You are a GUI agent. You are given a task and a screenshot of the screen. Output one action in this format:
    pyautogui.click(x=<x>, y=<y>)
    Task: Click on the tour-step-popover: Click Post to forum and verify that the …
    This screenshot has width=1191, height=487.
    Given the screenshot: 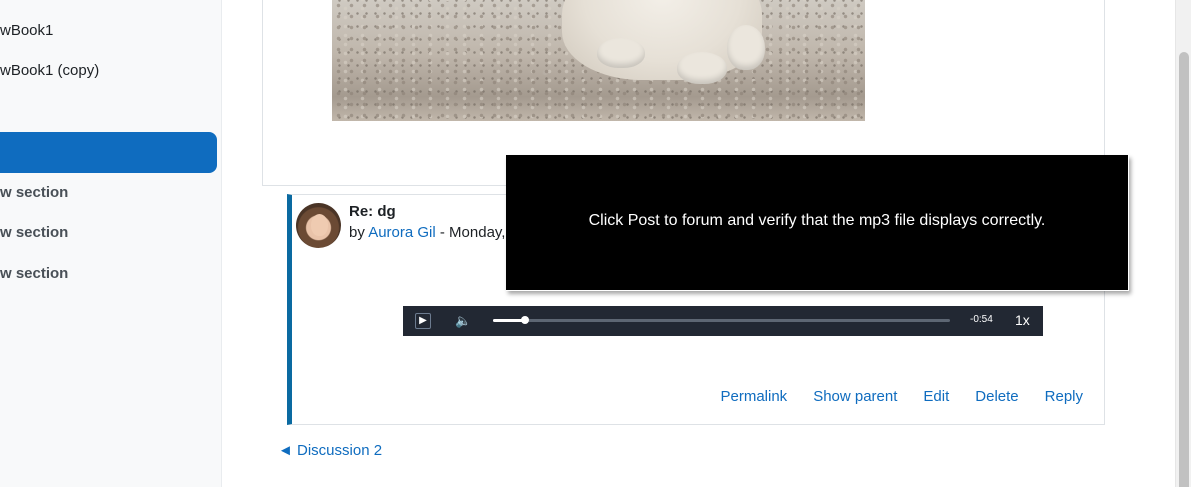 What is the action you would take?
    pyautogui.click(x=817, y=223)
    